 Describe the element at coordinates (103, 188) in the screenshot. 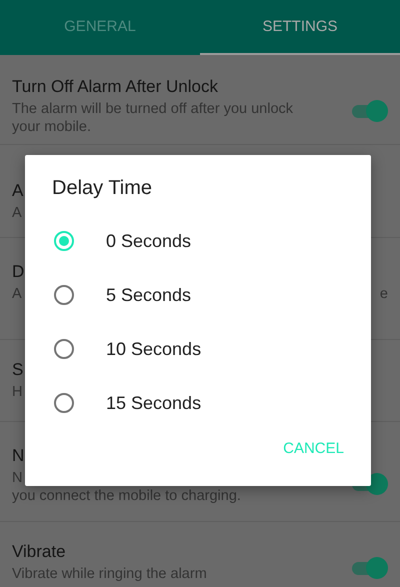

I see `dialog-title: Delay Time` at that location.